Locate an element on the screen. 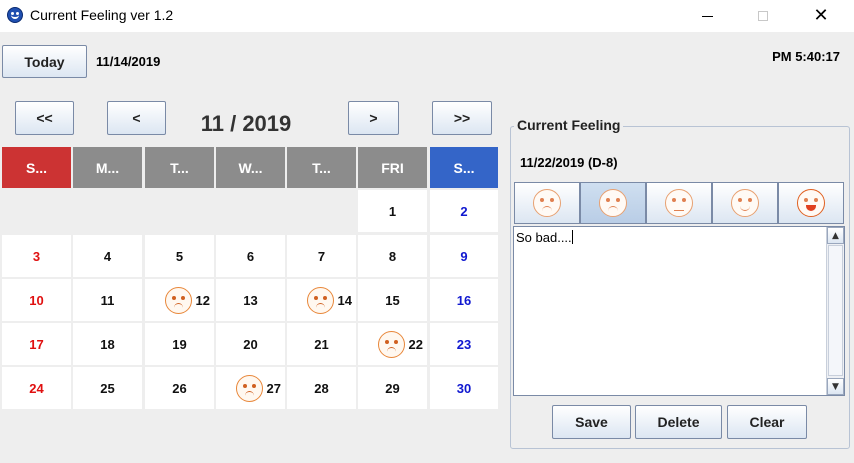  today-date: 11/14/2019 is located at coordinates (128, 61).